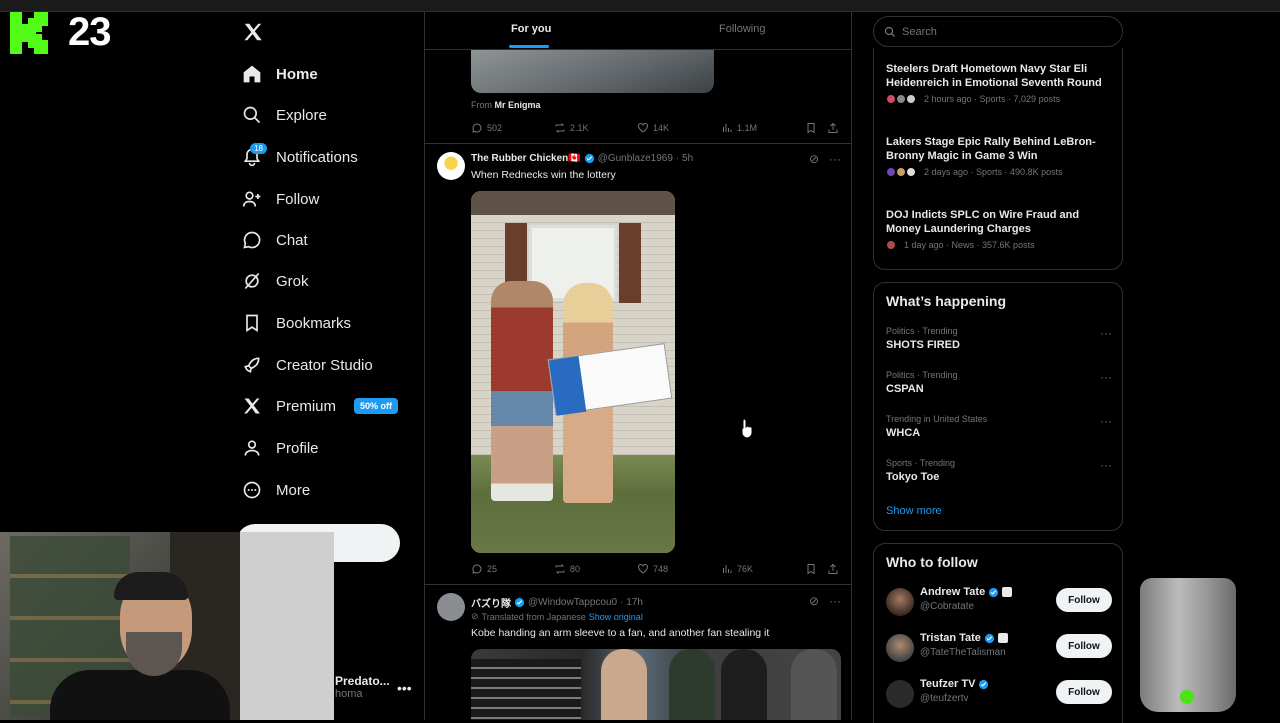 This screenshot has height=723, width=1280. What do you see at coordinates (297, 74) in the screenshot?
I see `nav-label: Home` at bounding box center [297, 74].